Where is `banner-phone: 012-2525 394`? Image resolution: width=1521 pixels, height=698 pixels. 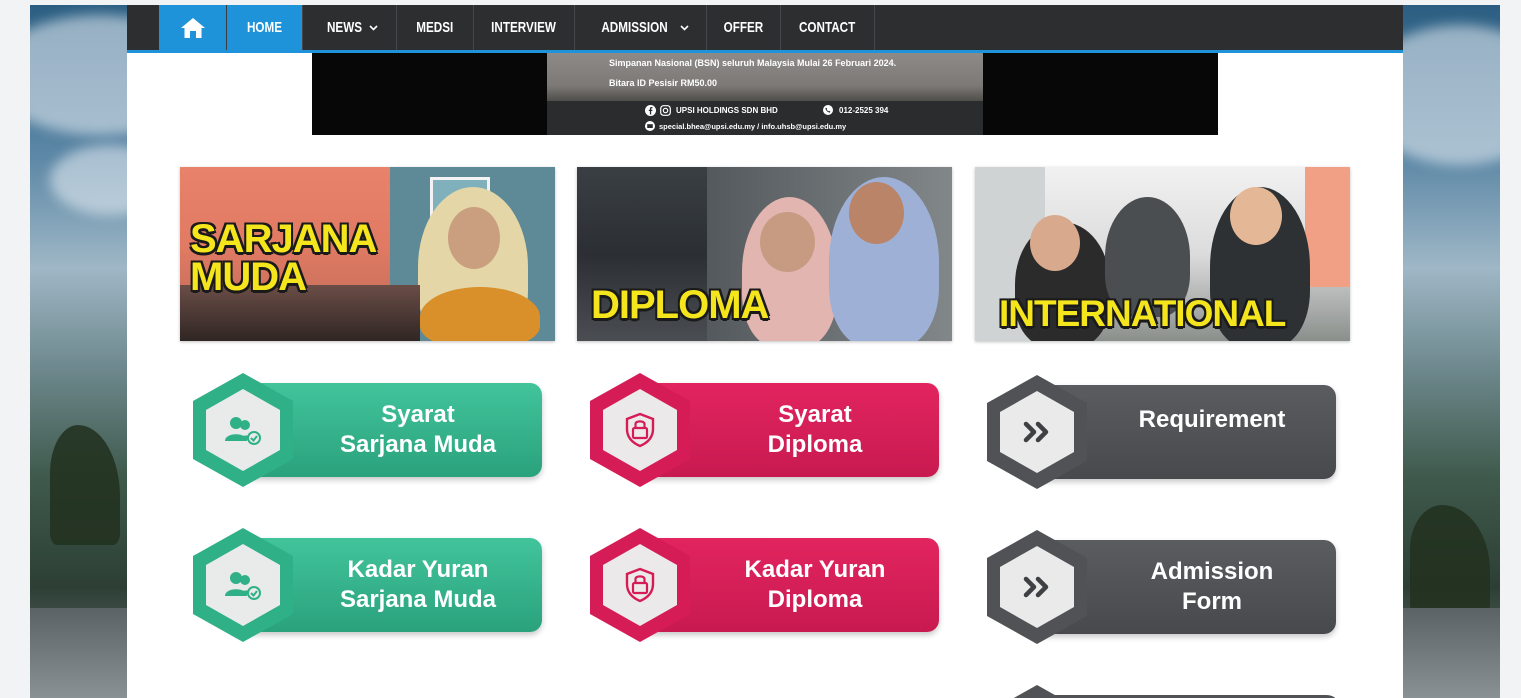 banner-phone: 012-2525 394 is located at coordinates (864, 110).